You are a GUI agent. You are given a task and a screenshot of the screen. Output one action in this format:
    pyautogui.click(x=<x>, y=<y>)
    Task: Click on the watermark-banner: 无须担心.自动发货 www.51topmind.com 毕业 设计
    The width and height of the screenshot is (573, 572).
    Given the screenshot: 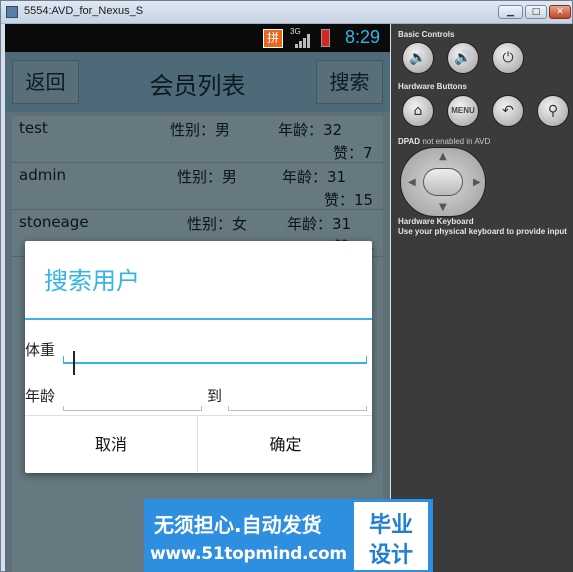 What is the action you would take?
    pyautogui.click(x=288, y=535)
    